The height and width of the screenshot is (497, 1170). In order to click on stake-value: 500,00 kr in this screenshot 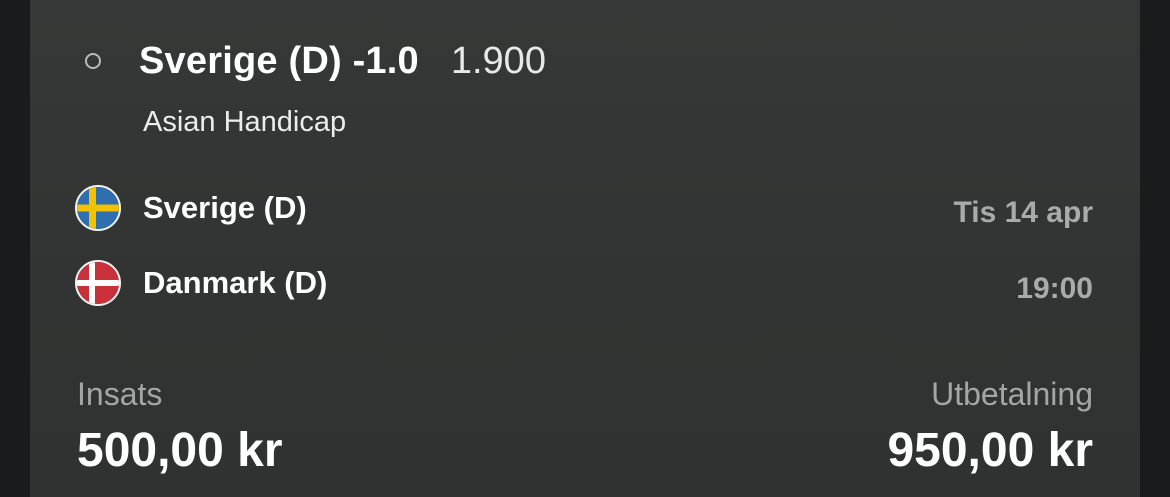, I will do `click(180, 450)`.